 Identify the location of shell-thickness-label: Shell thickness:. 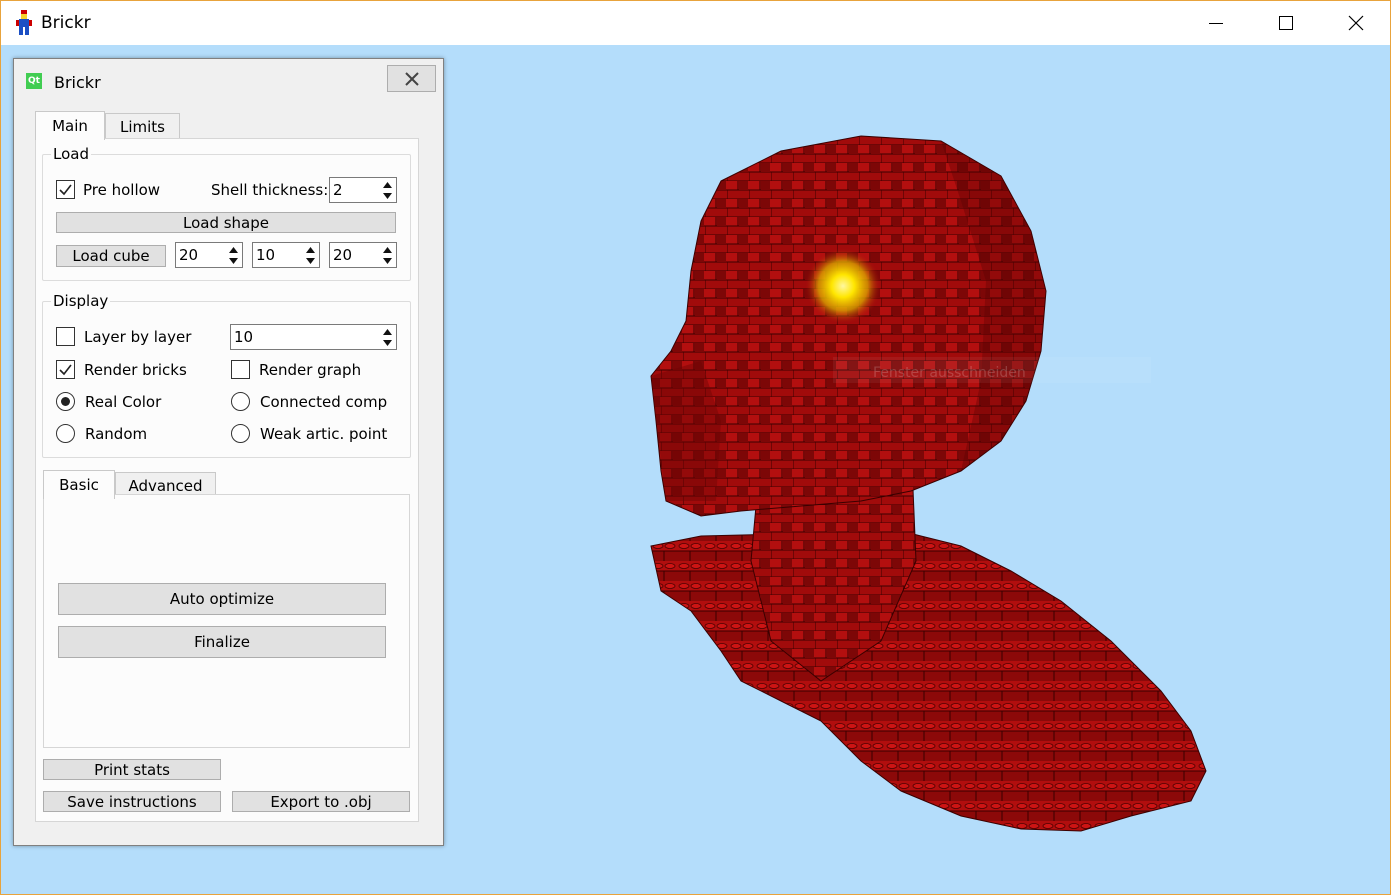
(270, 190).